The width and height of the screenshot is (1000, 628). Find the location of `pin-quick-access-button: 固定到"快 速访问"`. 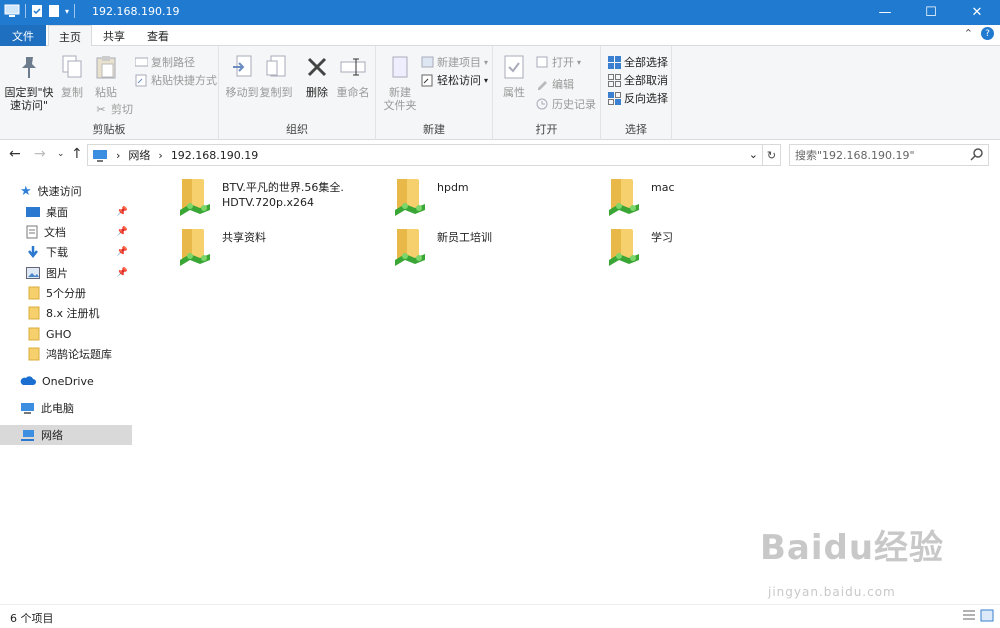

pin-quick-access-button: 固定到"快 速访问" is located at coordinates (29, 82).